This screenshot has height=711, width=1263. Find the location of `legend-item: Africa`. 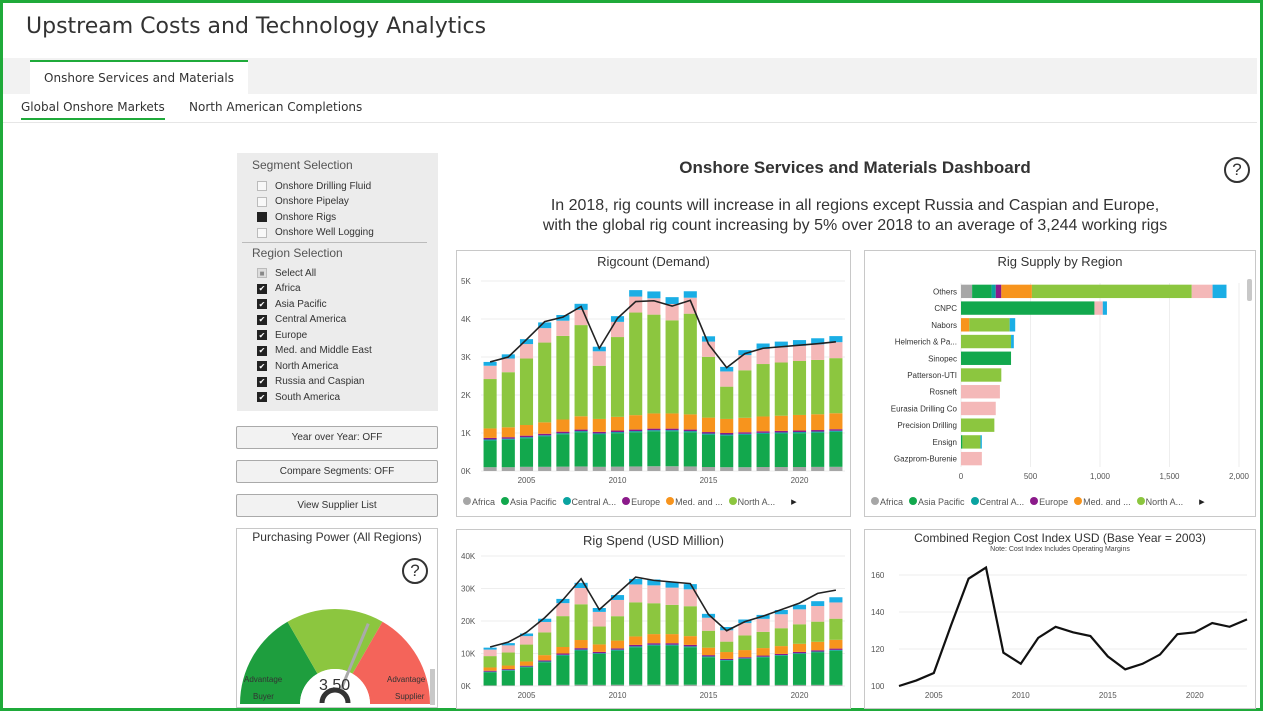

legend-item: Africa is located at coordinates (479, 501).